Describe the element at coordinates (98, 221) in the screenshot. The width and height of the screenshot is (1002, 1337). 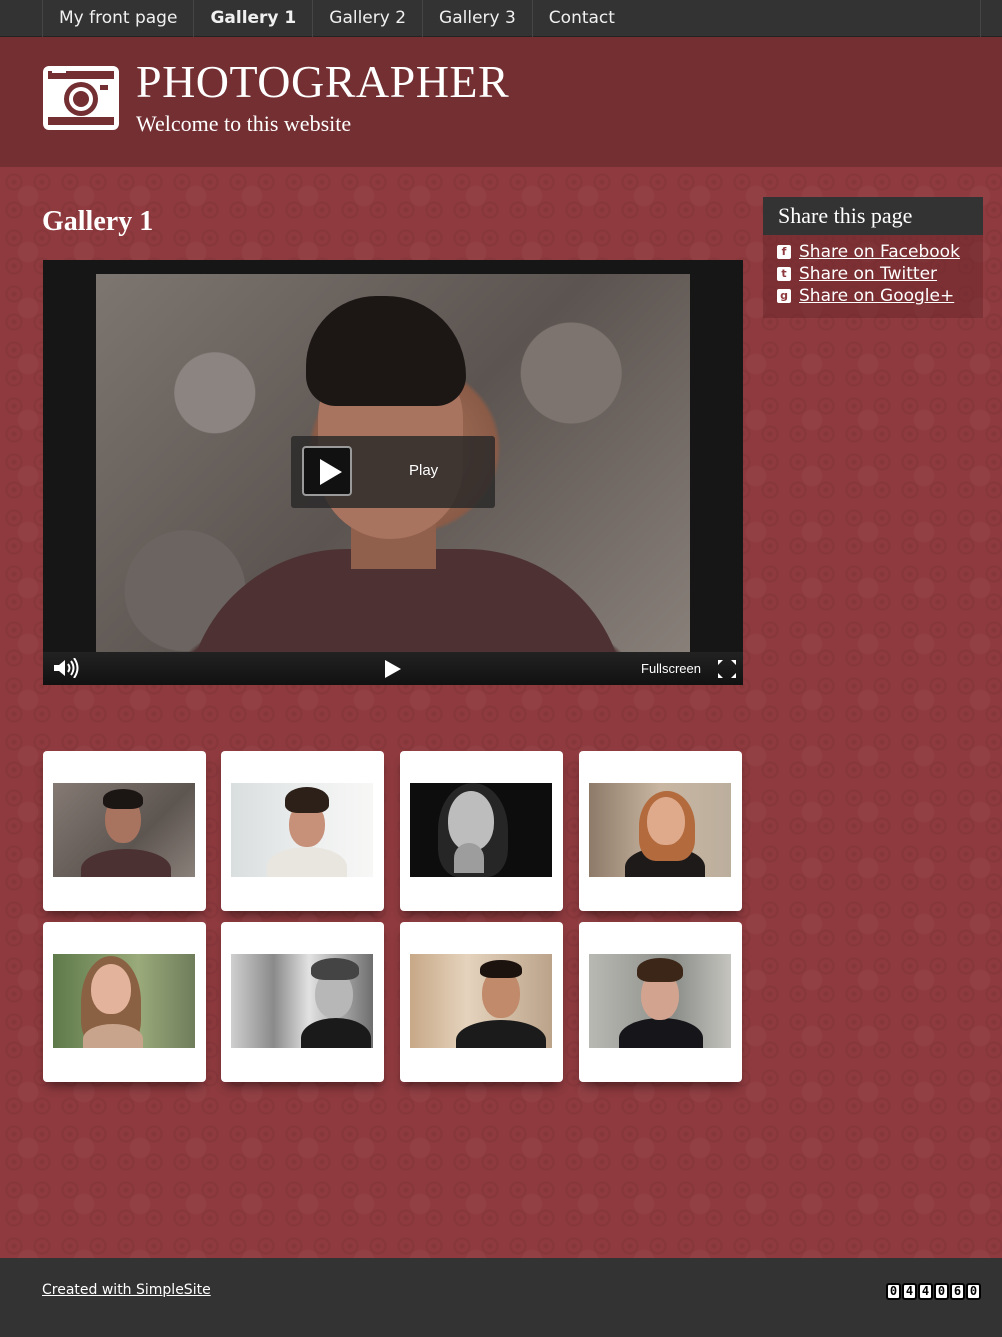
I see `page-title: Gallery 1` at that location.